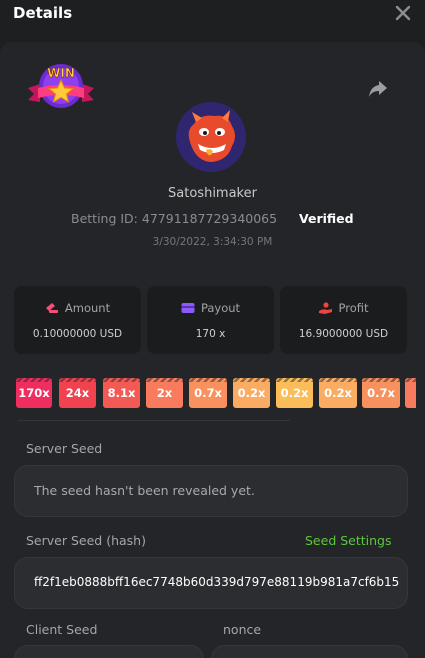 Image resolution: width=425 pixels, height=658 pixels. Describe the element at coordinates (403, 13) in the screenshot. I see `close-icon` at that location.